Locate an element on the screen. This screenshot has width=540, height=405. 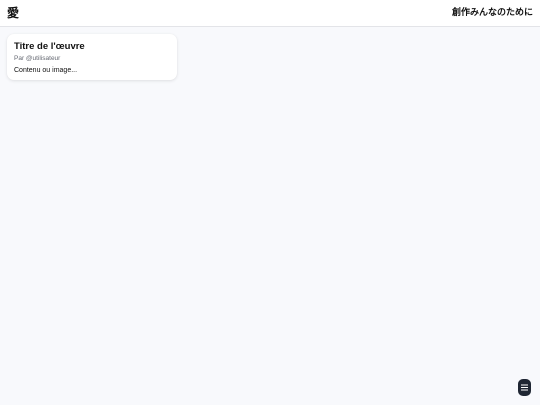
card-author: Par @utilisateur is located at coordinates (92, 58).